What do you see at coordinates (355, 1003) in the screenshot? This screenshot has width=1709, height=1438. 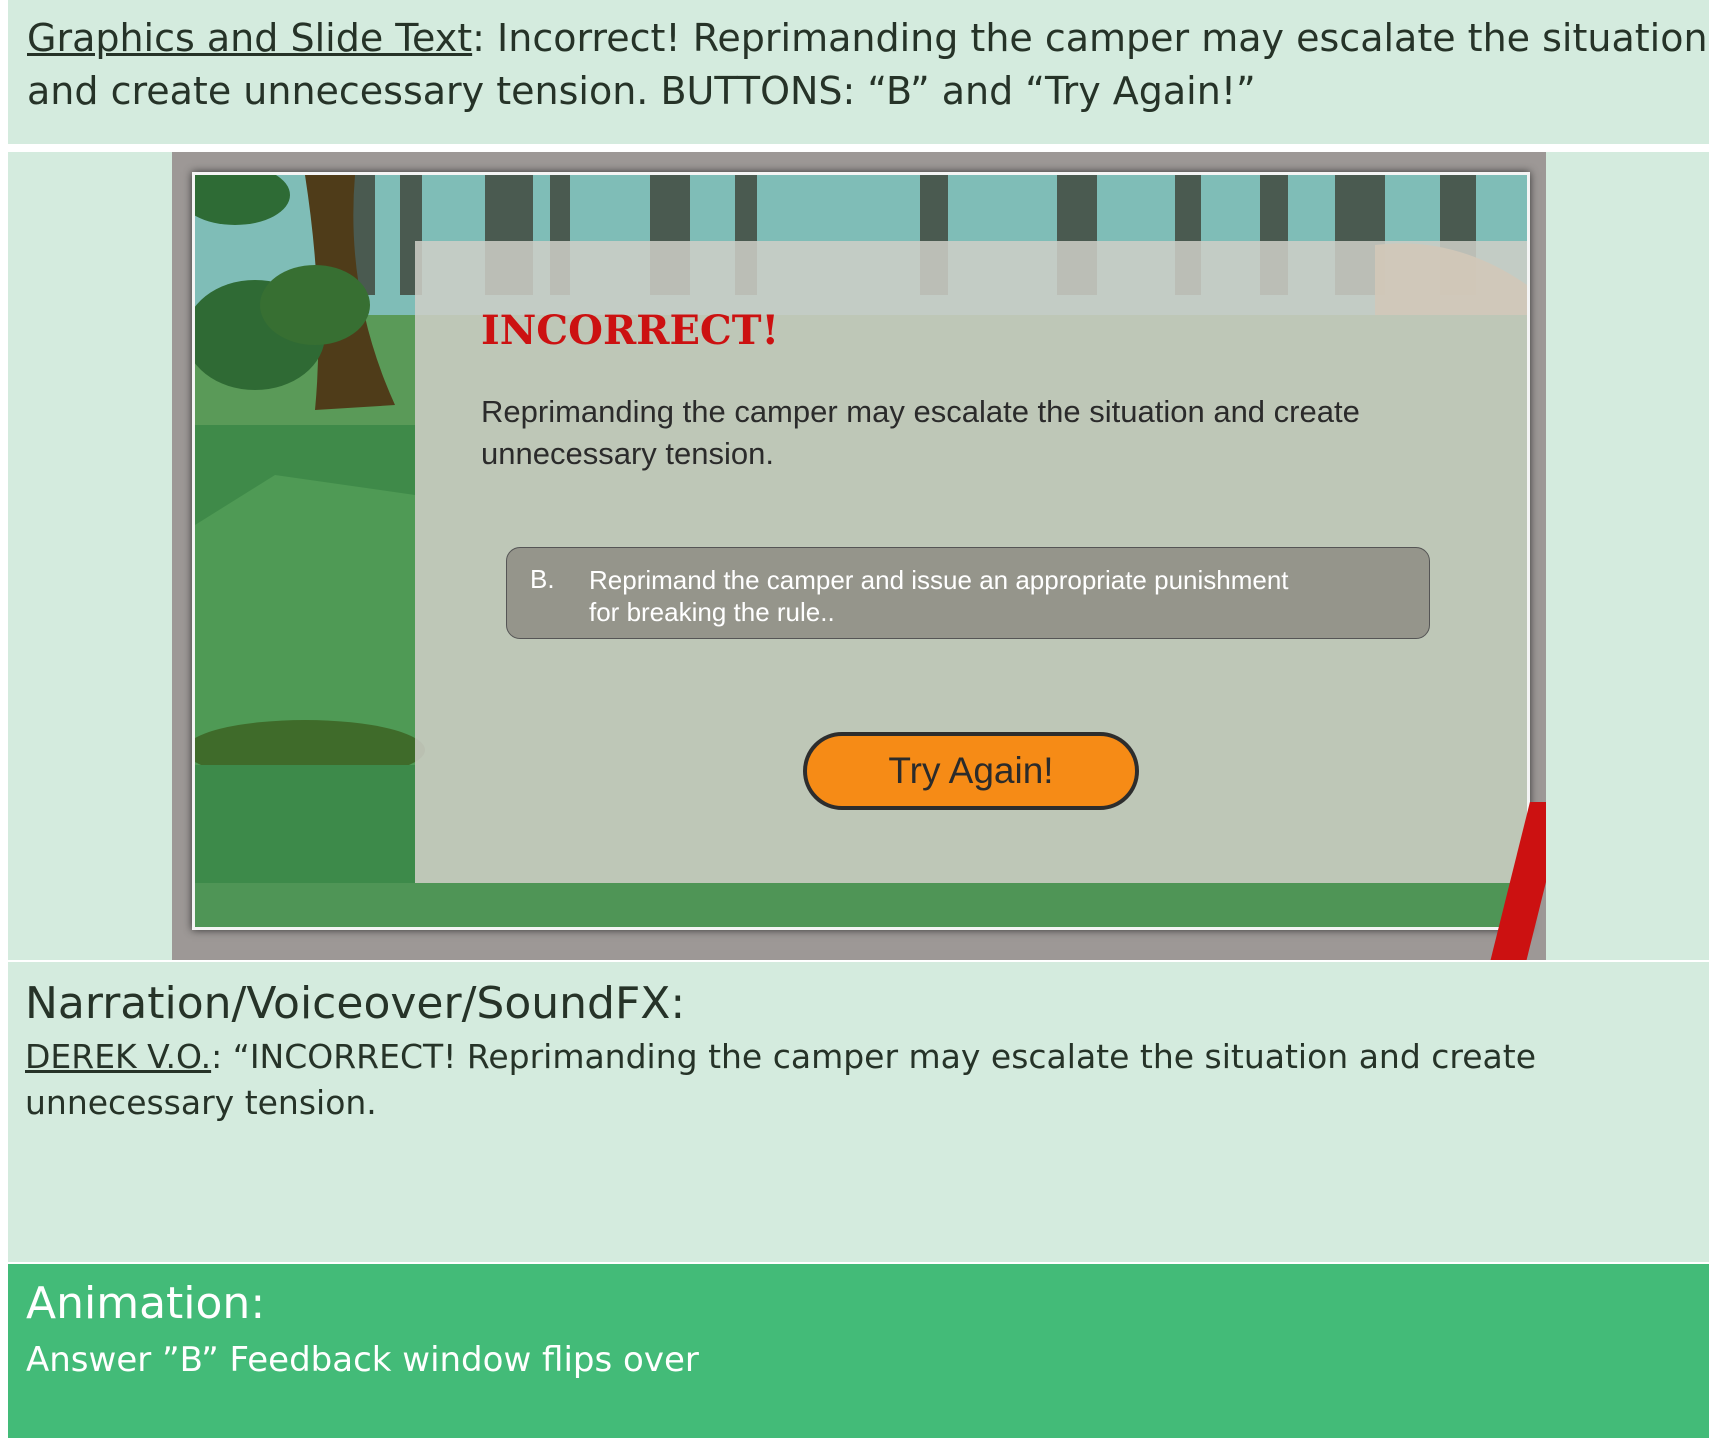 I see `narration-header: Narration/Voiceover/SoundFX:` at bounding box center [355, 1003].